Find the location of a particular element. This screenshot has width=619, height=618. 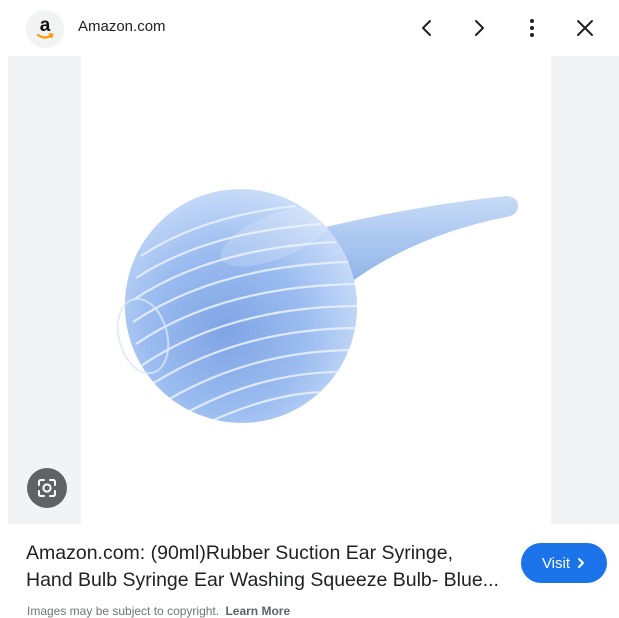

previous-icon is located at coordinates (426, 28).